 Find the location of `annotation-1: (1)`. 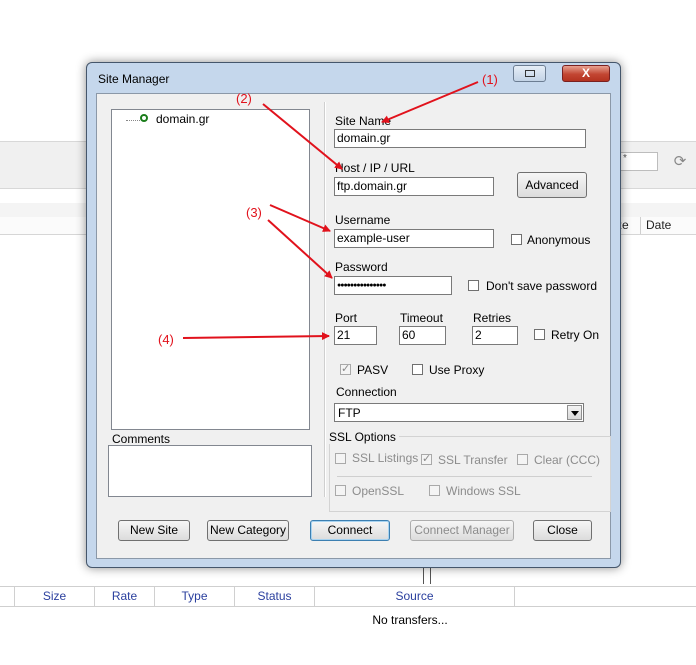

annotation-1: (1) is located at coordinates (490, 79).